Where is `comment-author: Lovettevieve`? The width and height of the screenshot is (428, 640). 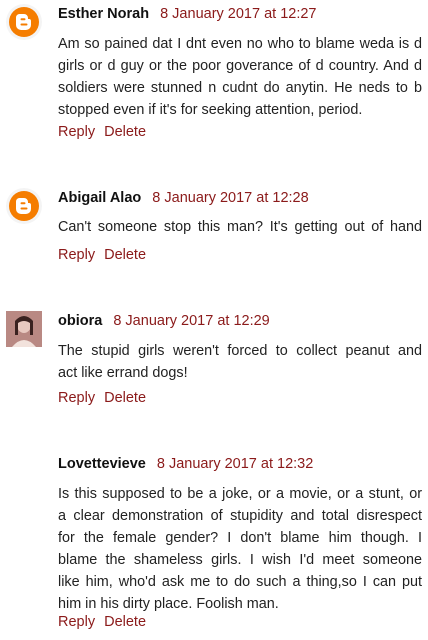 comment-author: Lovettevieve is located at coordinates (102, 464).